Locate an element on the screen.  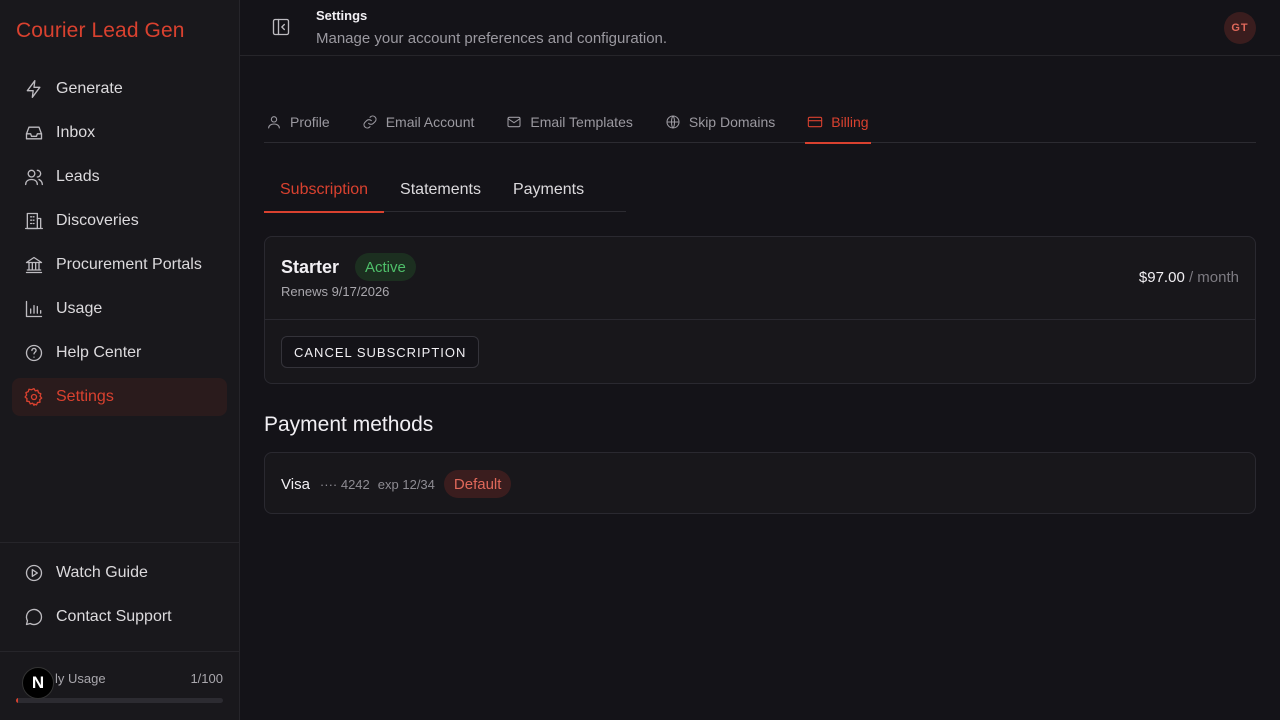
user-icon is located at coordinates (274, 122).